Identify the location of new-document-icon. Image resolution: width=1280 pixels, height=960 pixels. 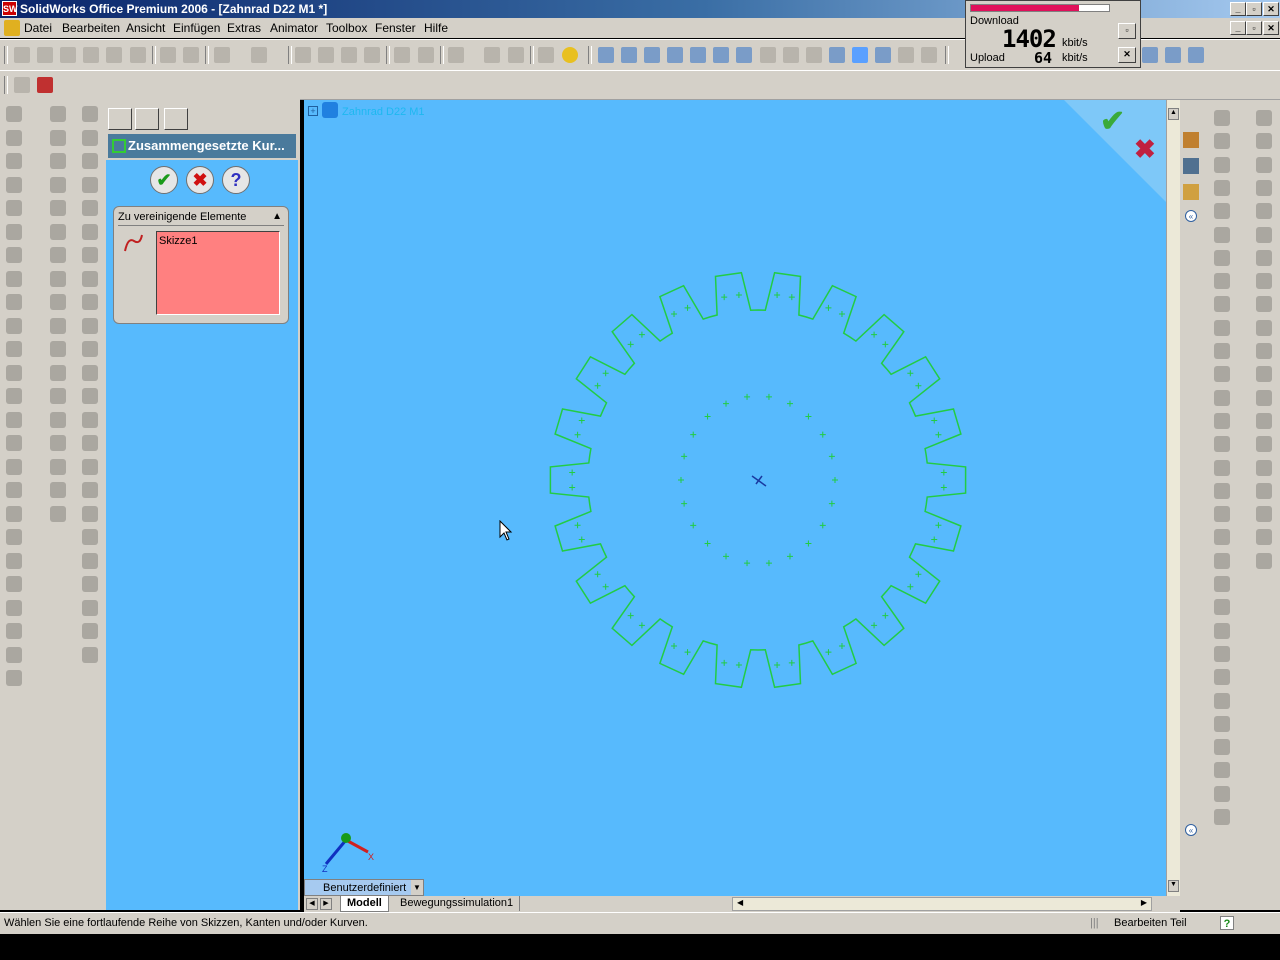
(22, 55).